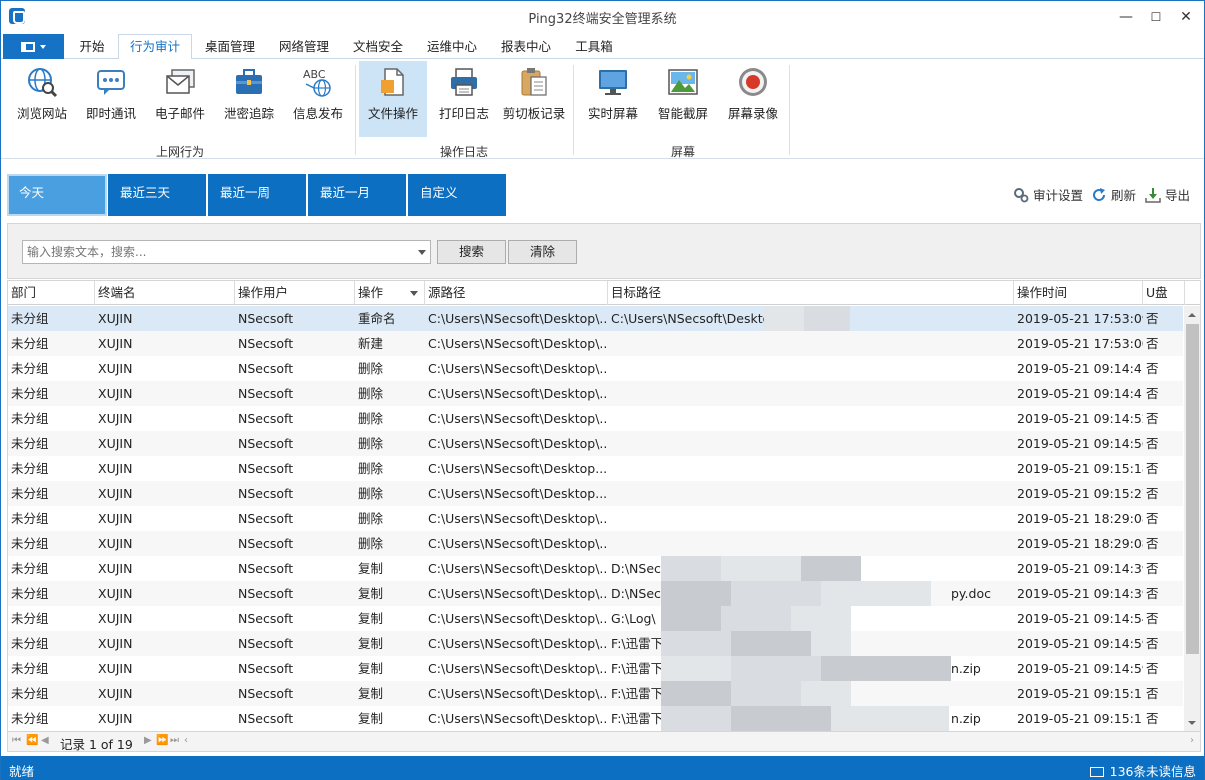  Describe the element at coordinates (174, 740) in the screenshot. I see `last-page-icon: ⏭` at that location.